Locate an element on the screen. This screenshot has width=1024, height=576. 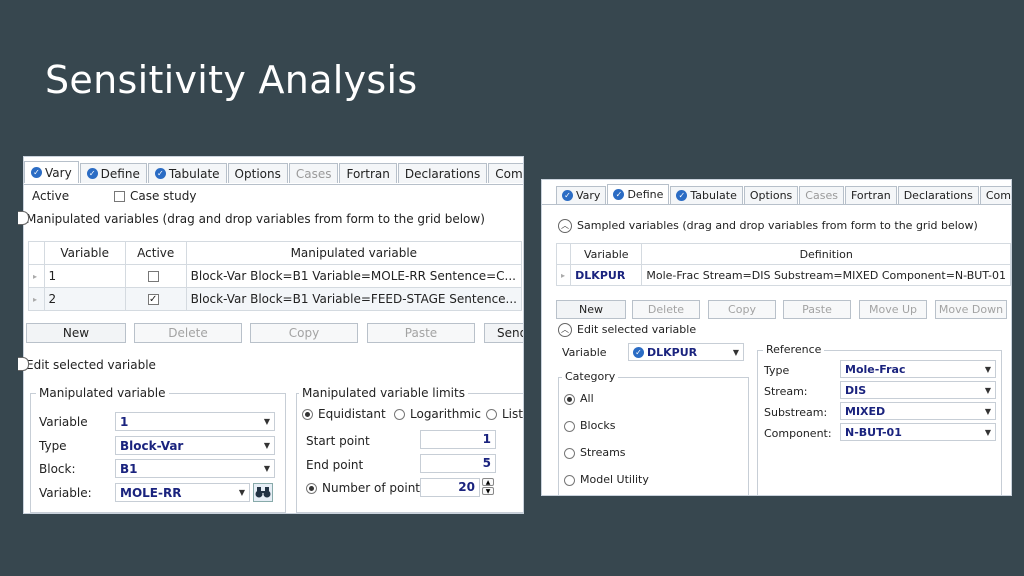
ref-stream-dropdown: DIS ▼ is located at coordinates (918, 390).